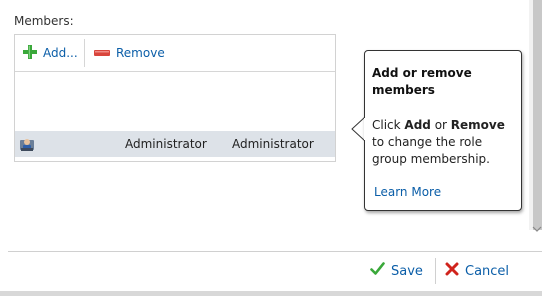  I want to click on cancel-button: Cancel, so click(477, 271).